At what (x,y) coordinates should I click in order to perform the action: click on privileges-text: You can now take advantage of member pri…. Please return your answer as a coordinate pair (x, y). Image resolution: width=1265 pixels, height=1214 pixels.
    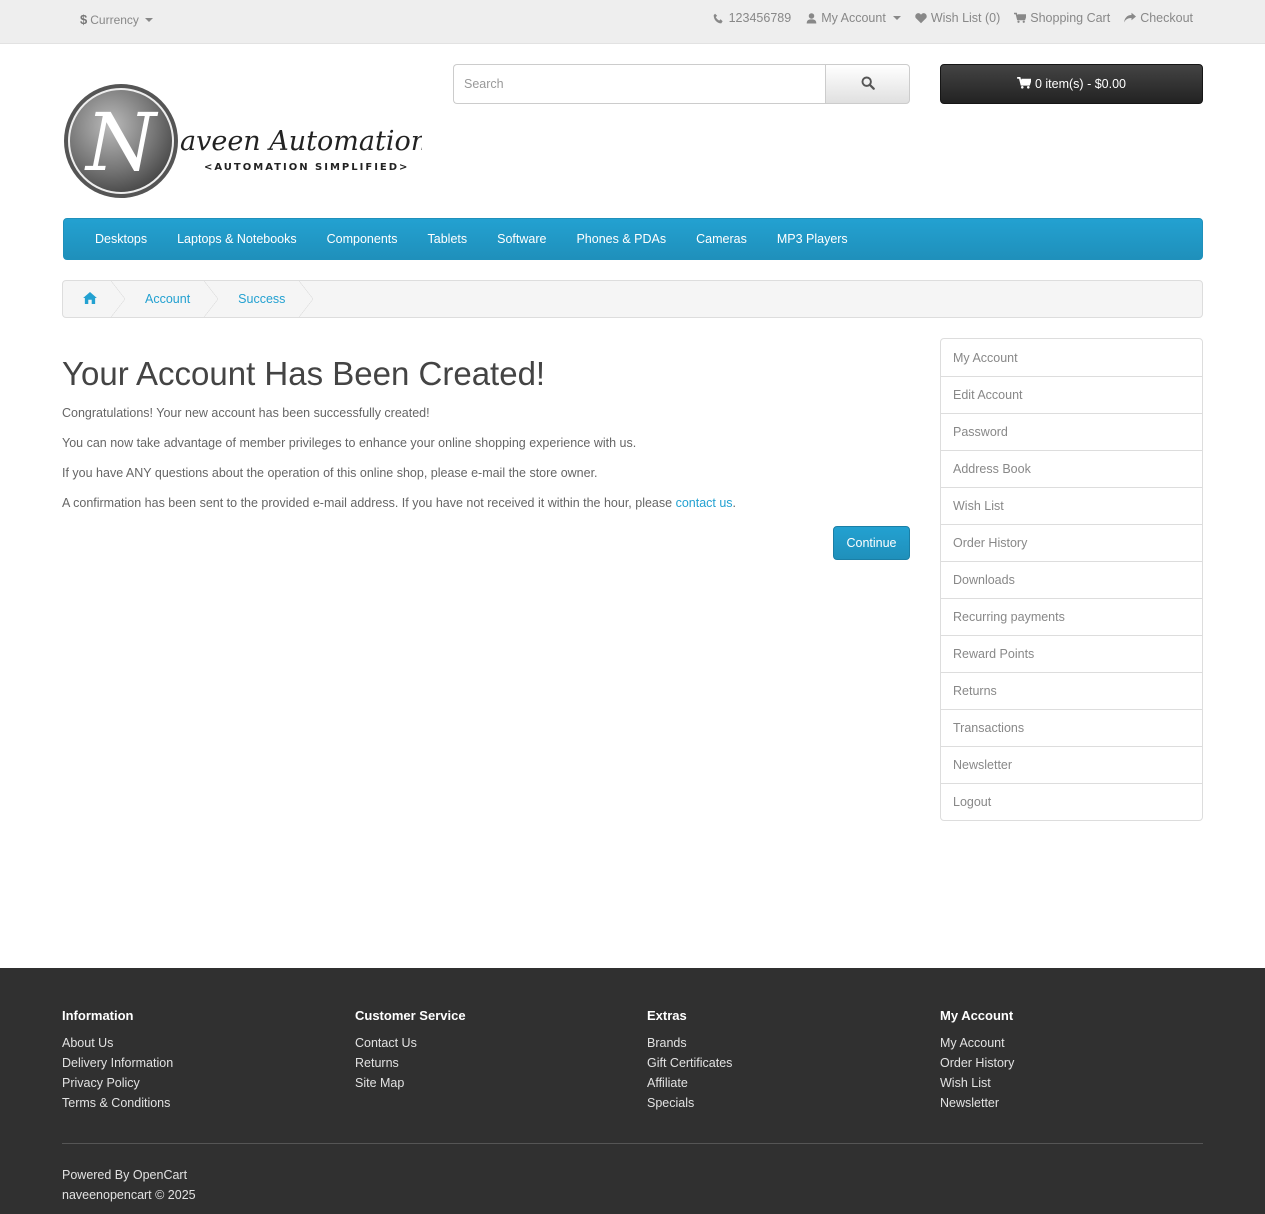
    Looking at the image, I should click on (349, 443).